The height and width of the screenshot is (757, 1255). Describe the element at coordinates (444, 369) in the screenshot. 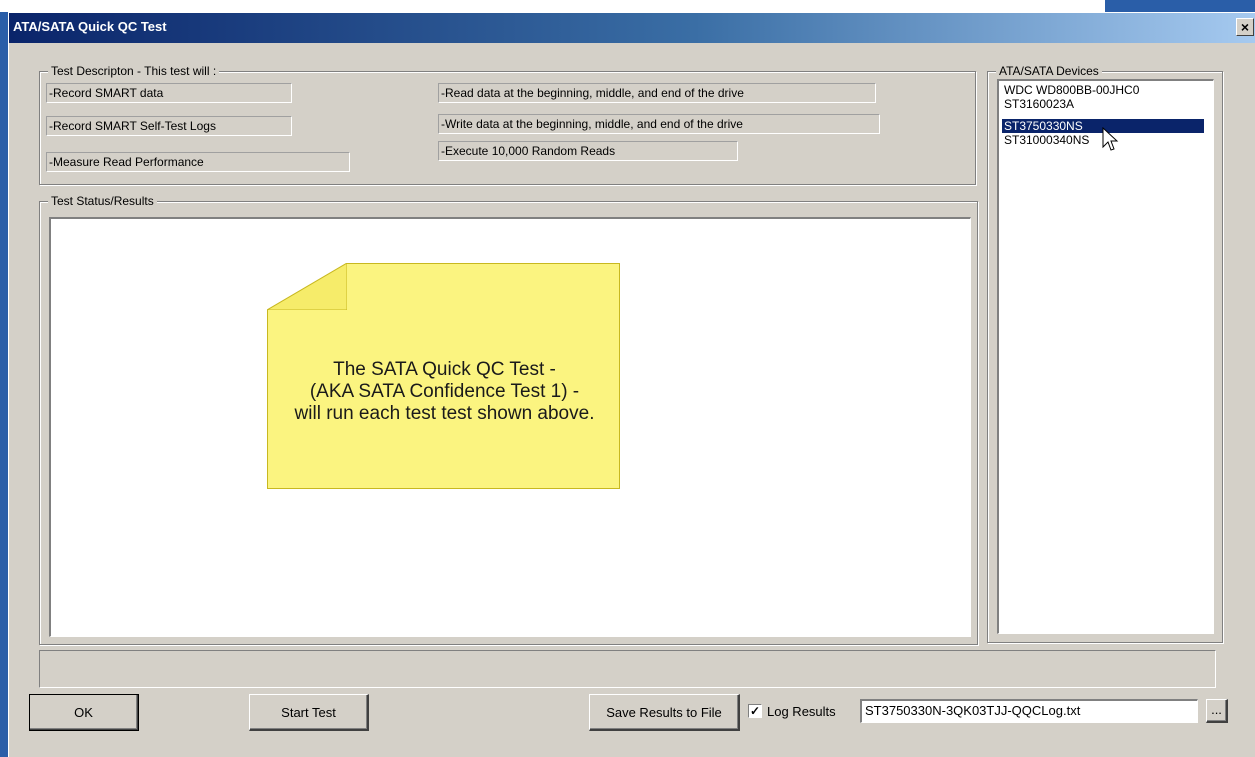

I see `note-line: The SATA Quick QC Test -` at that location.